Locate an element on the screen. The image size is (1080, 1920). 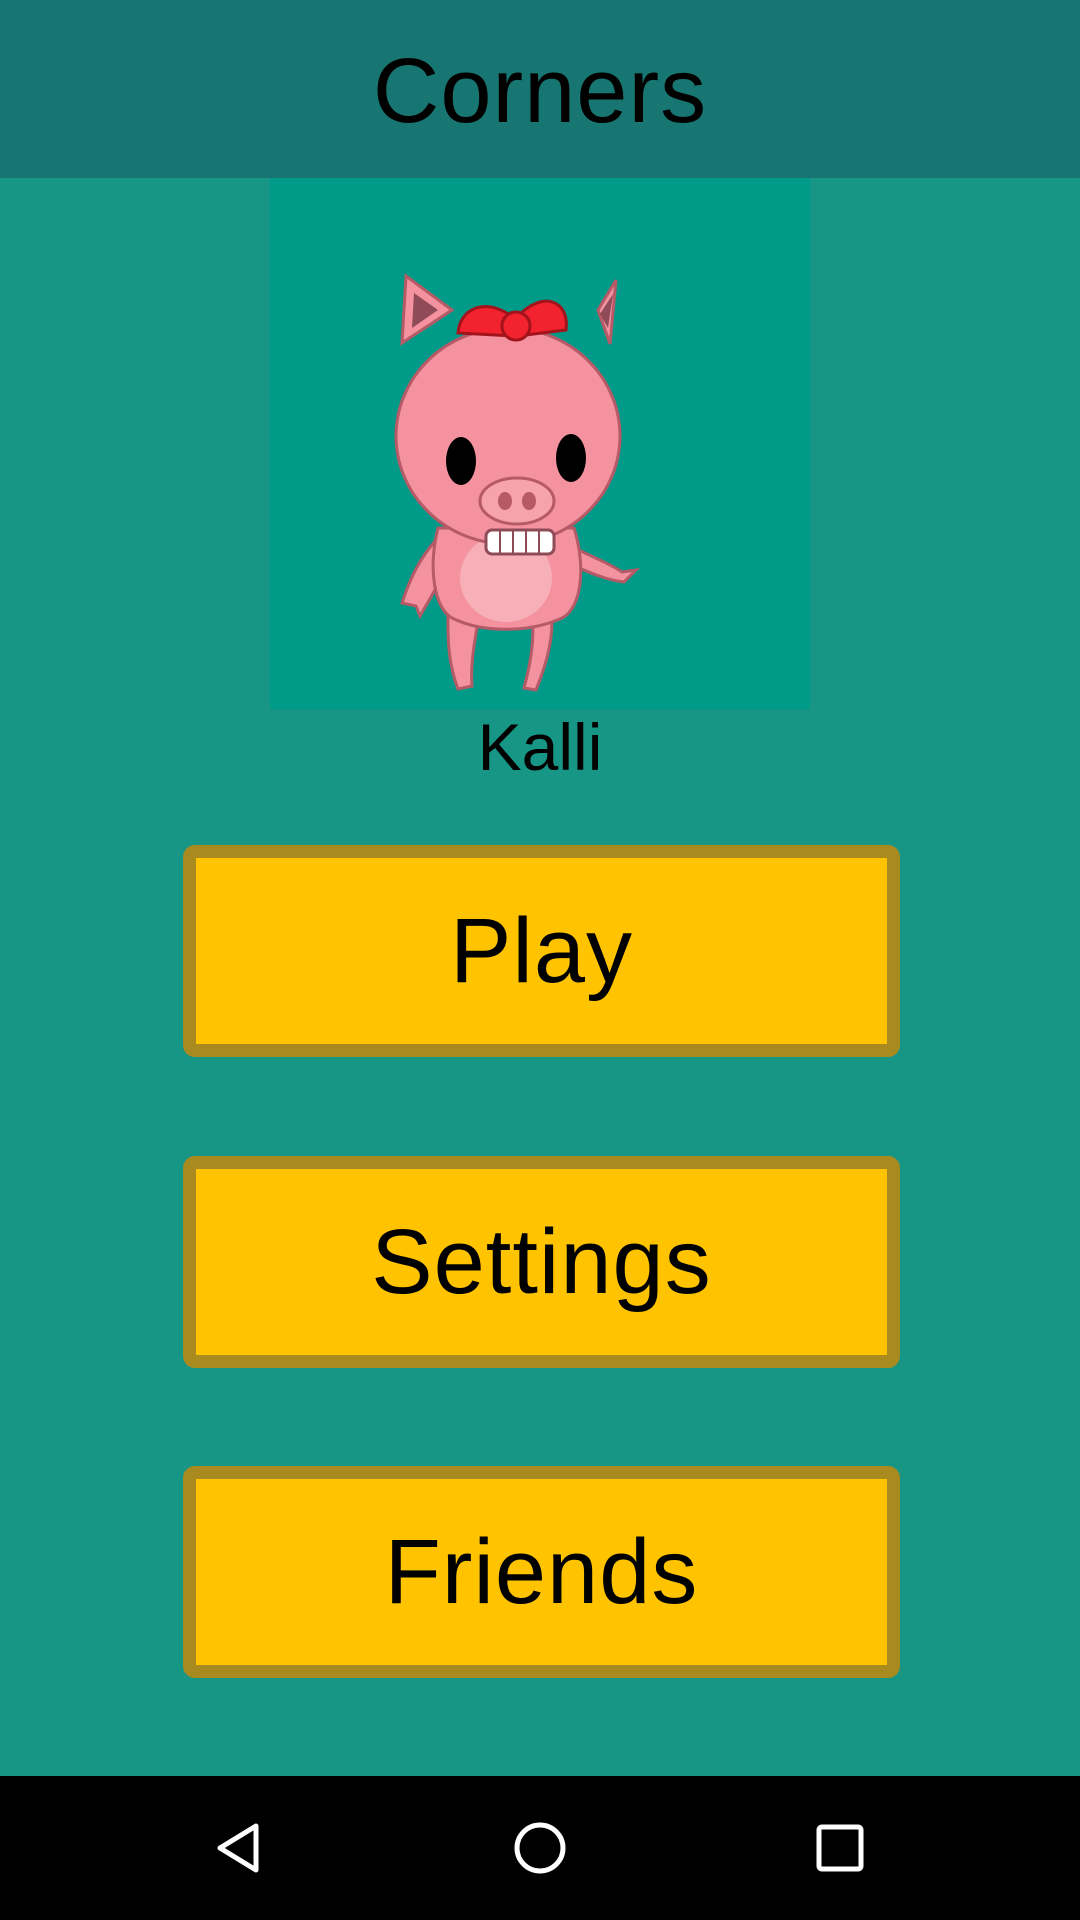
settings-button-label: Settings is located at coordinates (541, 1262).